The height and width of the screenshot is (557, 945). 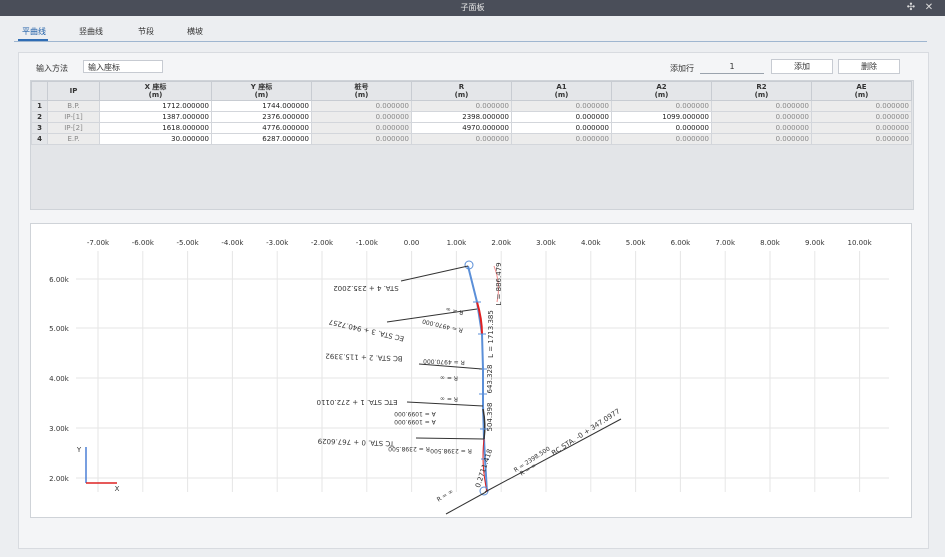 What do you see at coordinates (461, 128) in the screenshot?
I see `cell-r: 4970.000000` at bounding box center [461, 128].